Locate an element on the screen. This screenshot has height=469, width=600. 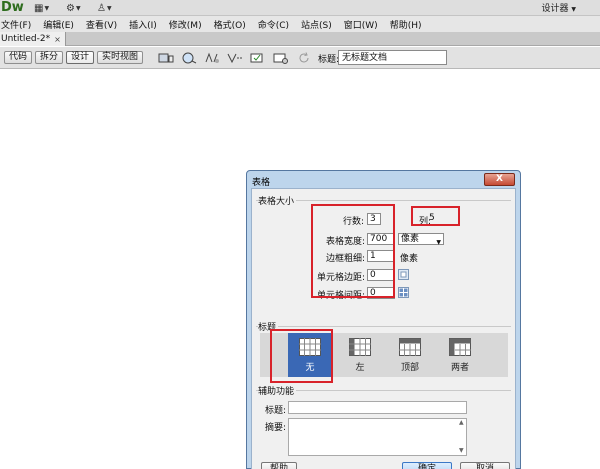
help-button: 帮助 is located at coordinates (279, 465).